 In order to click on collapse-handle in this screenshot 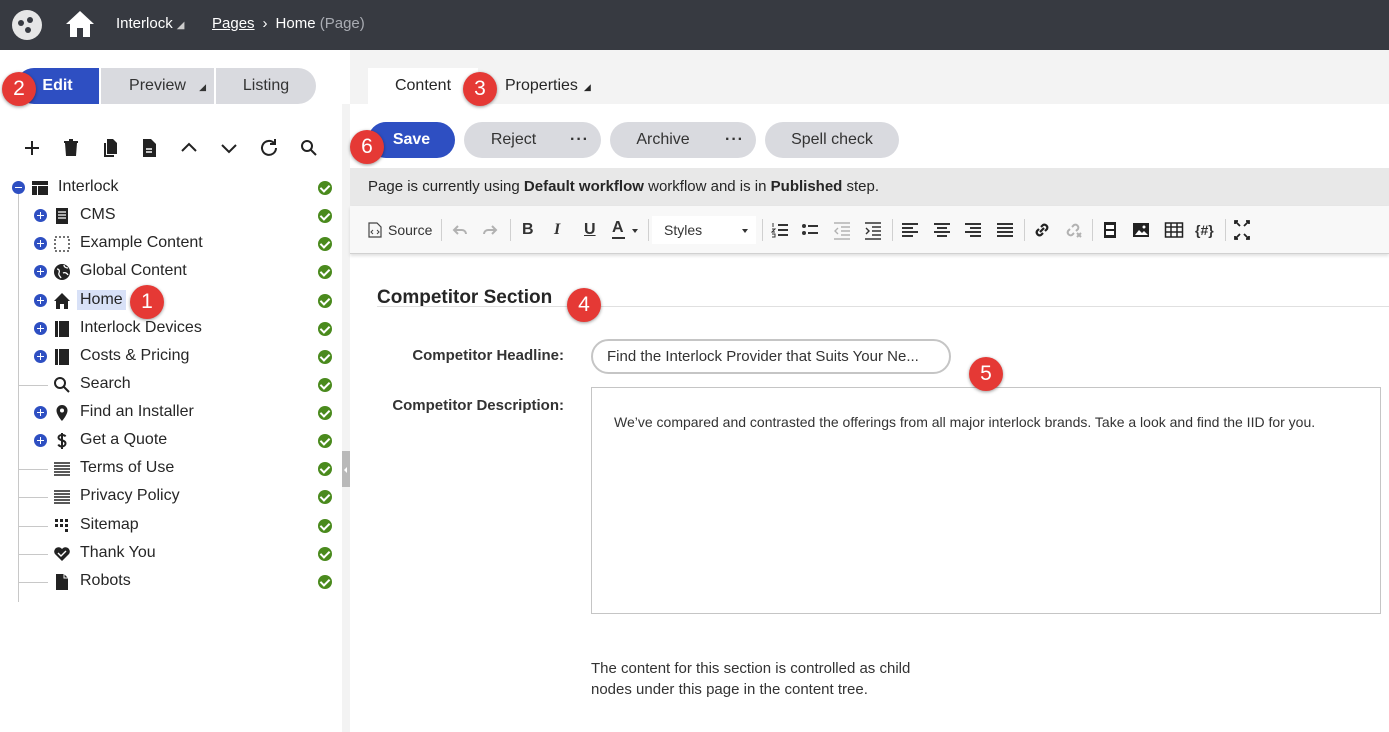, I will do `click(346, 469)`.